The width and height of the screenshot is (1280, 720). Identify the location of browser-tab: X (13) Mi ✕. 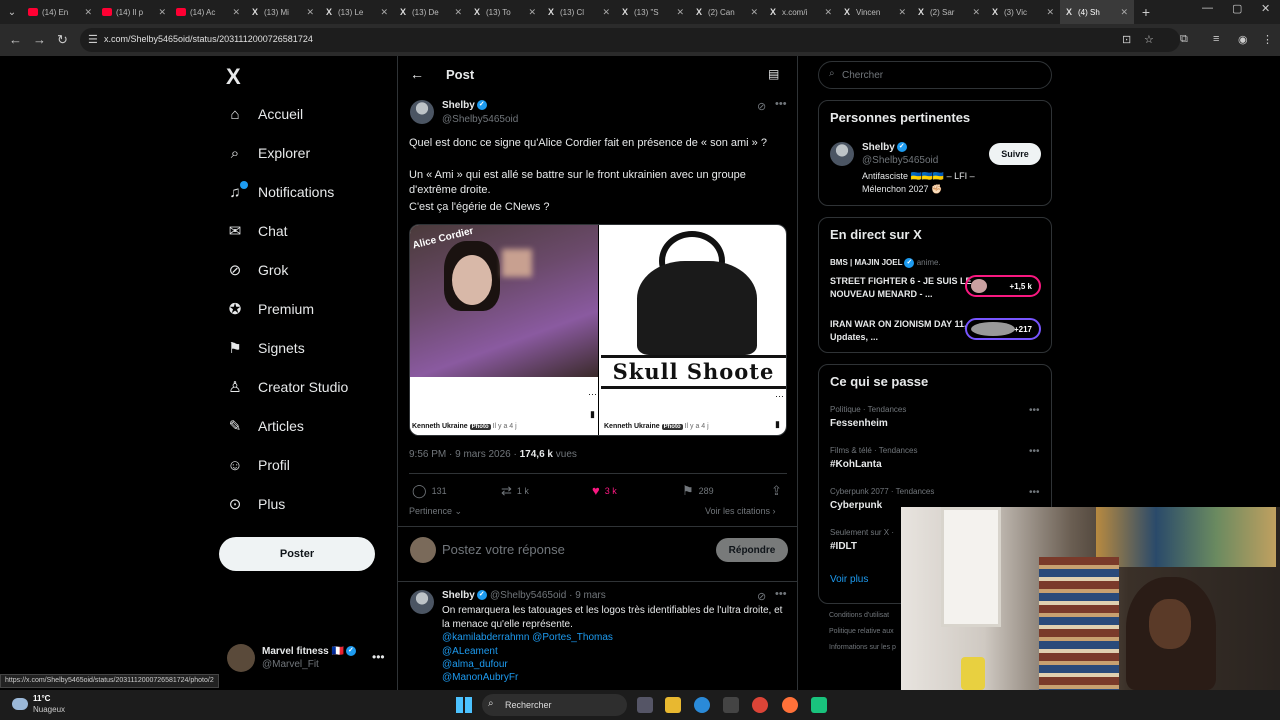
(283, 12).